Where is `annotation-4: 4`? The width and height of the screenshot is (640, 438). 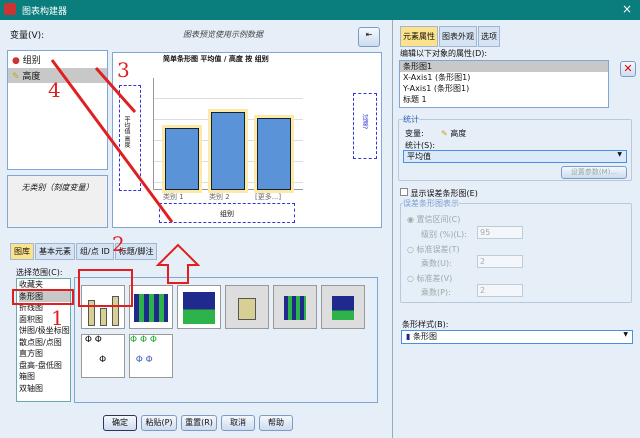
annotation-4: 4 is located at coordinates (54, 90).